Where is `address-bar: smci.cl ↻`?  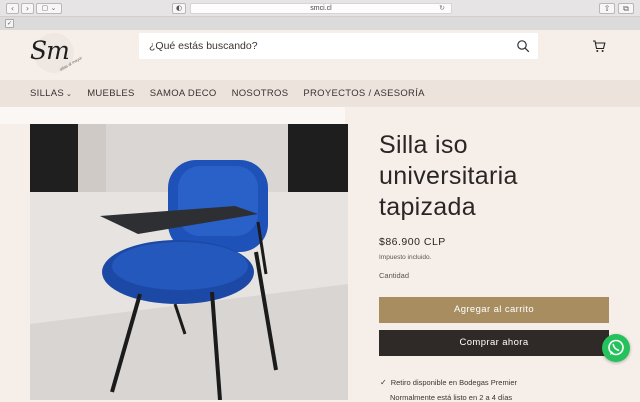 address-bar: smci.cl ↻ is located at coordinates (321, 8).